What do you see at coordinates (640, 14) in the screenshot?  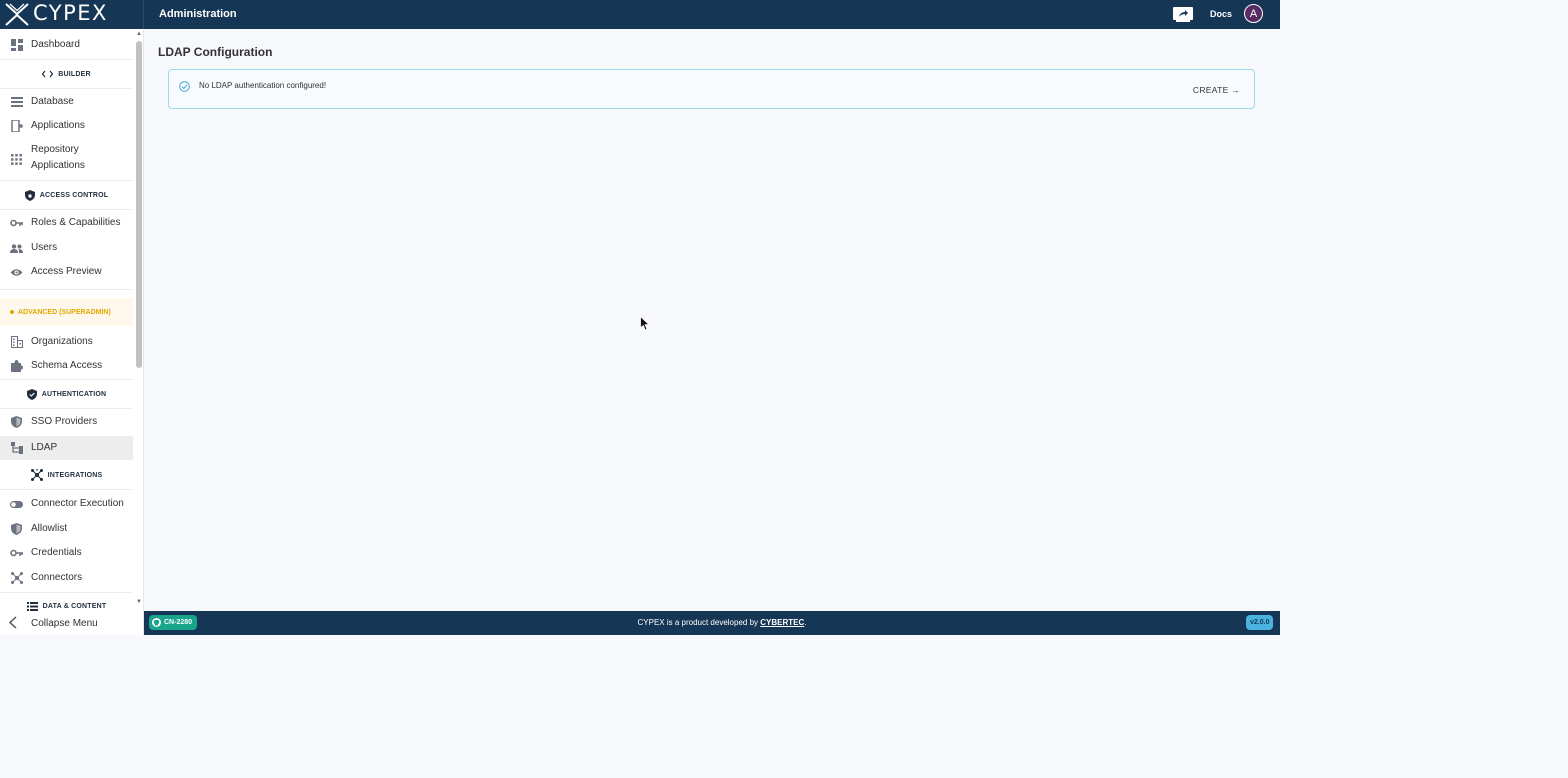 I see `top-bar: CYPEX Administration Docs A` at bounding box center [640, 14].